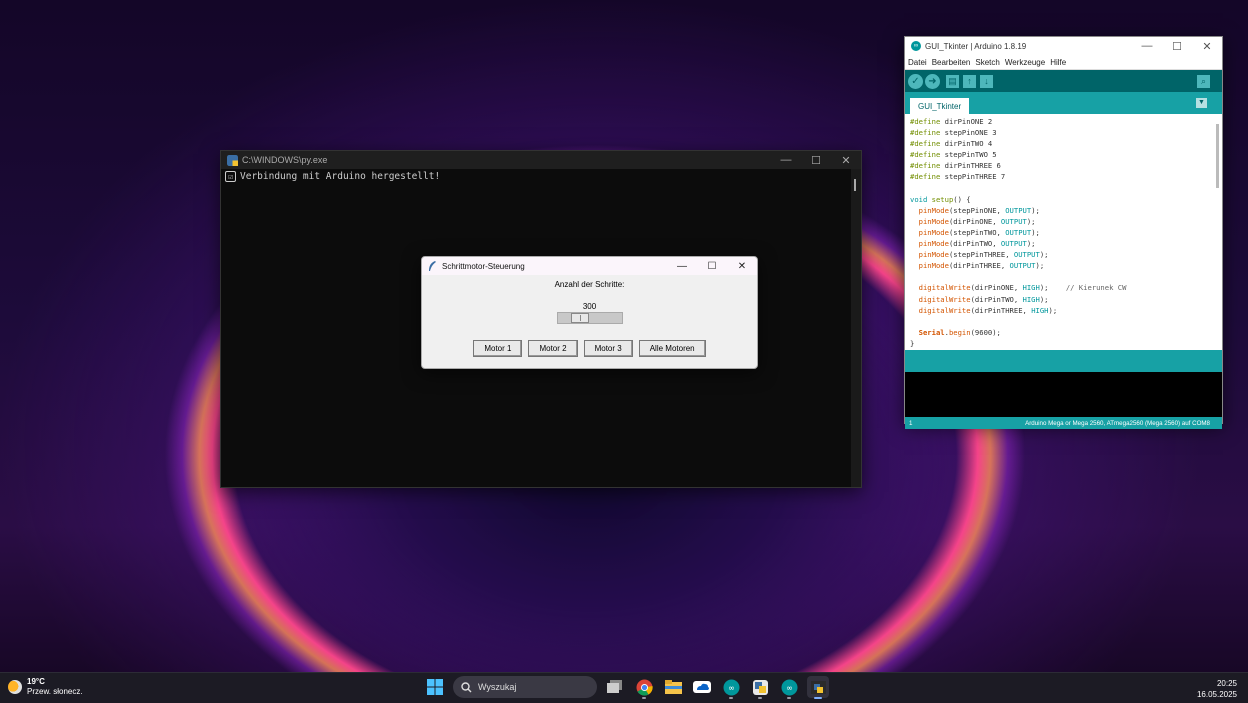  I want to click on steps-label: Anzahl der Schritte:, so click(589, 284).